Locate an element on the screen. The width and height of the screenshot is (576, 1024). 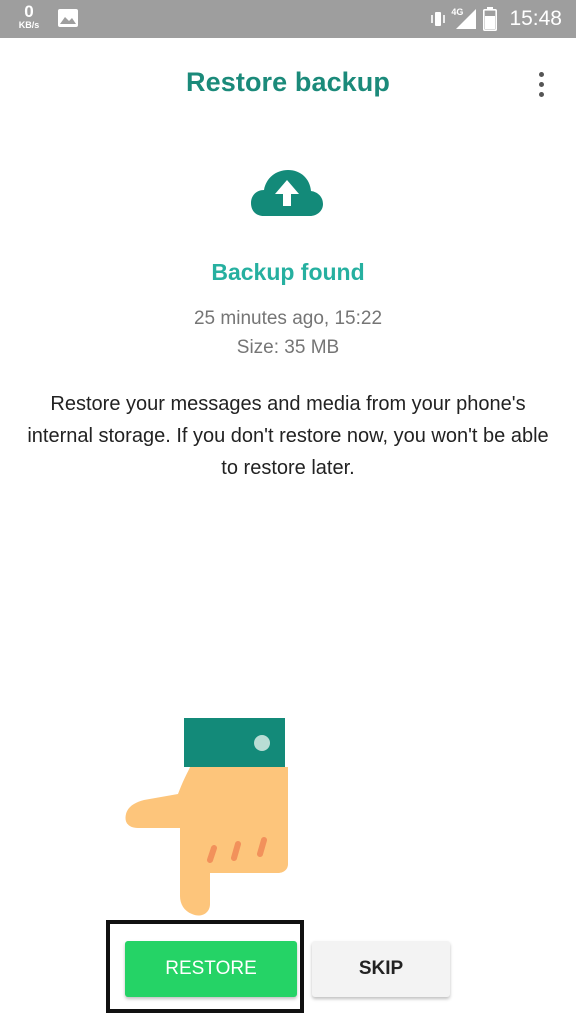
status-icons: 4G 15:48 is located at coordinates (496, 19).